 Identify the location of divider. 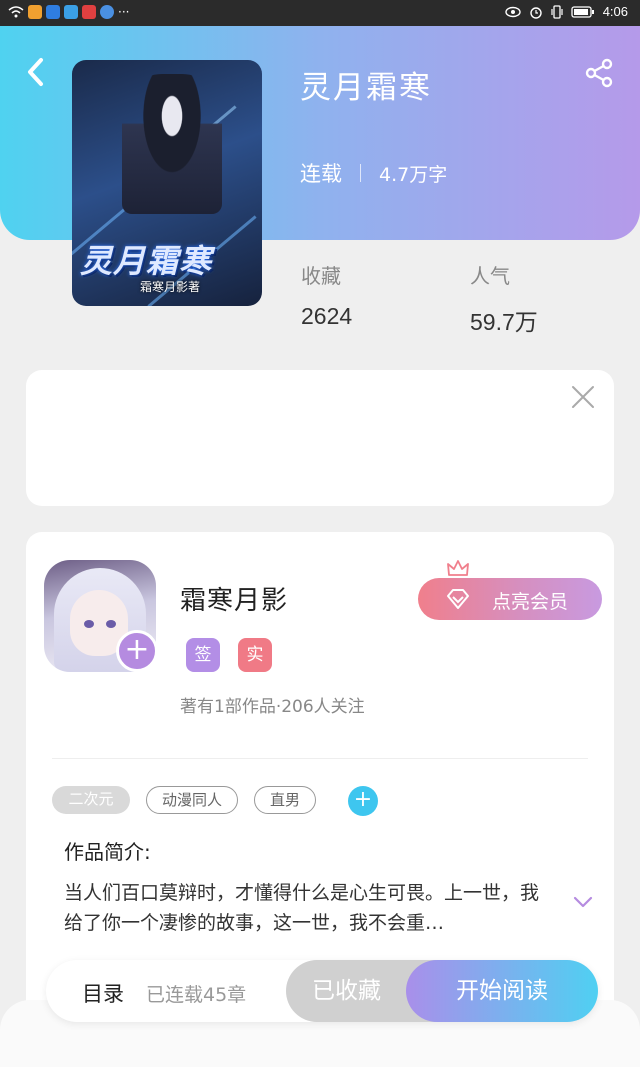
(360, 173).